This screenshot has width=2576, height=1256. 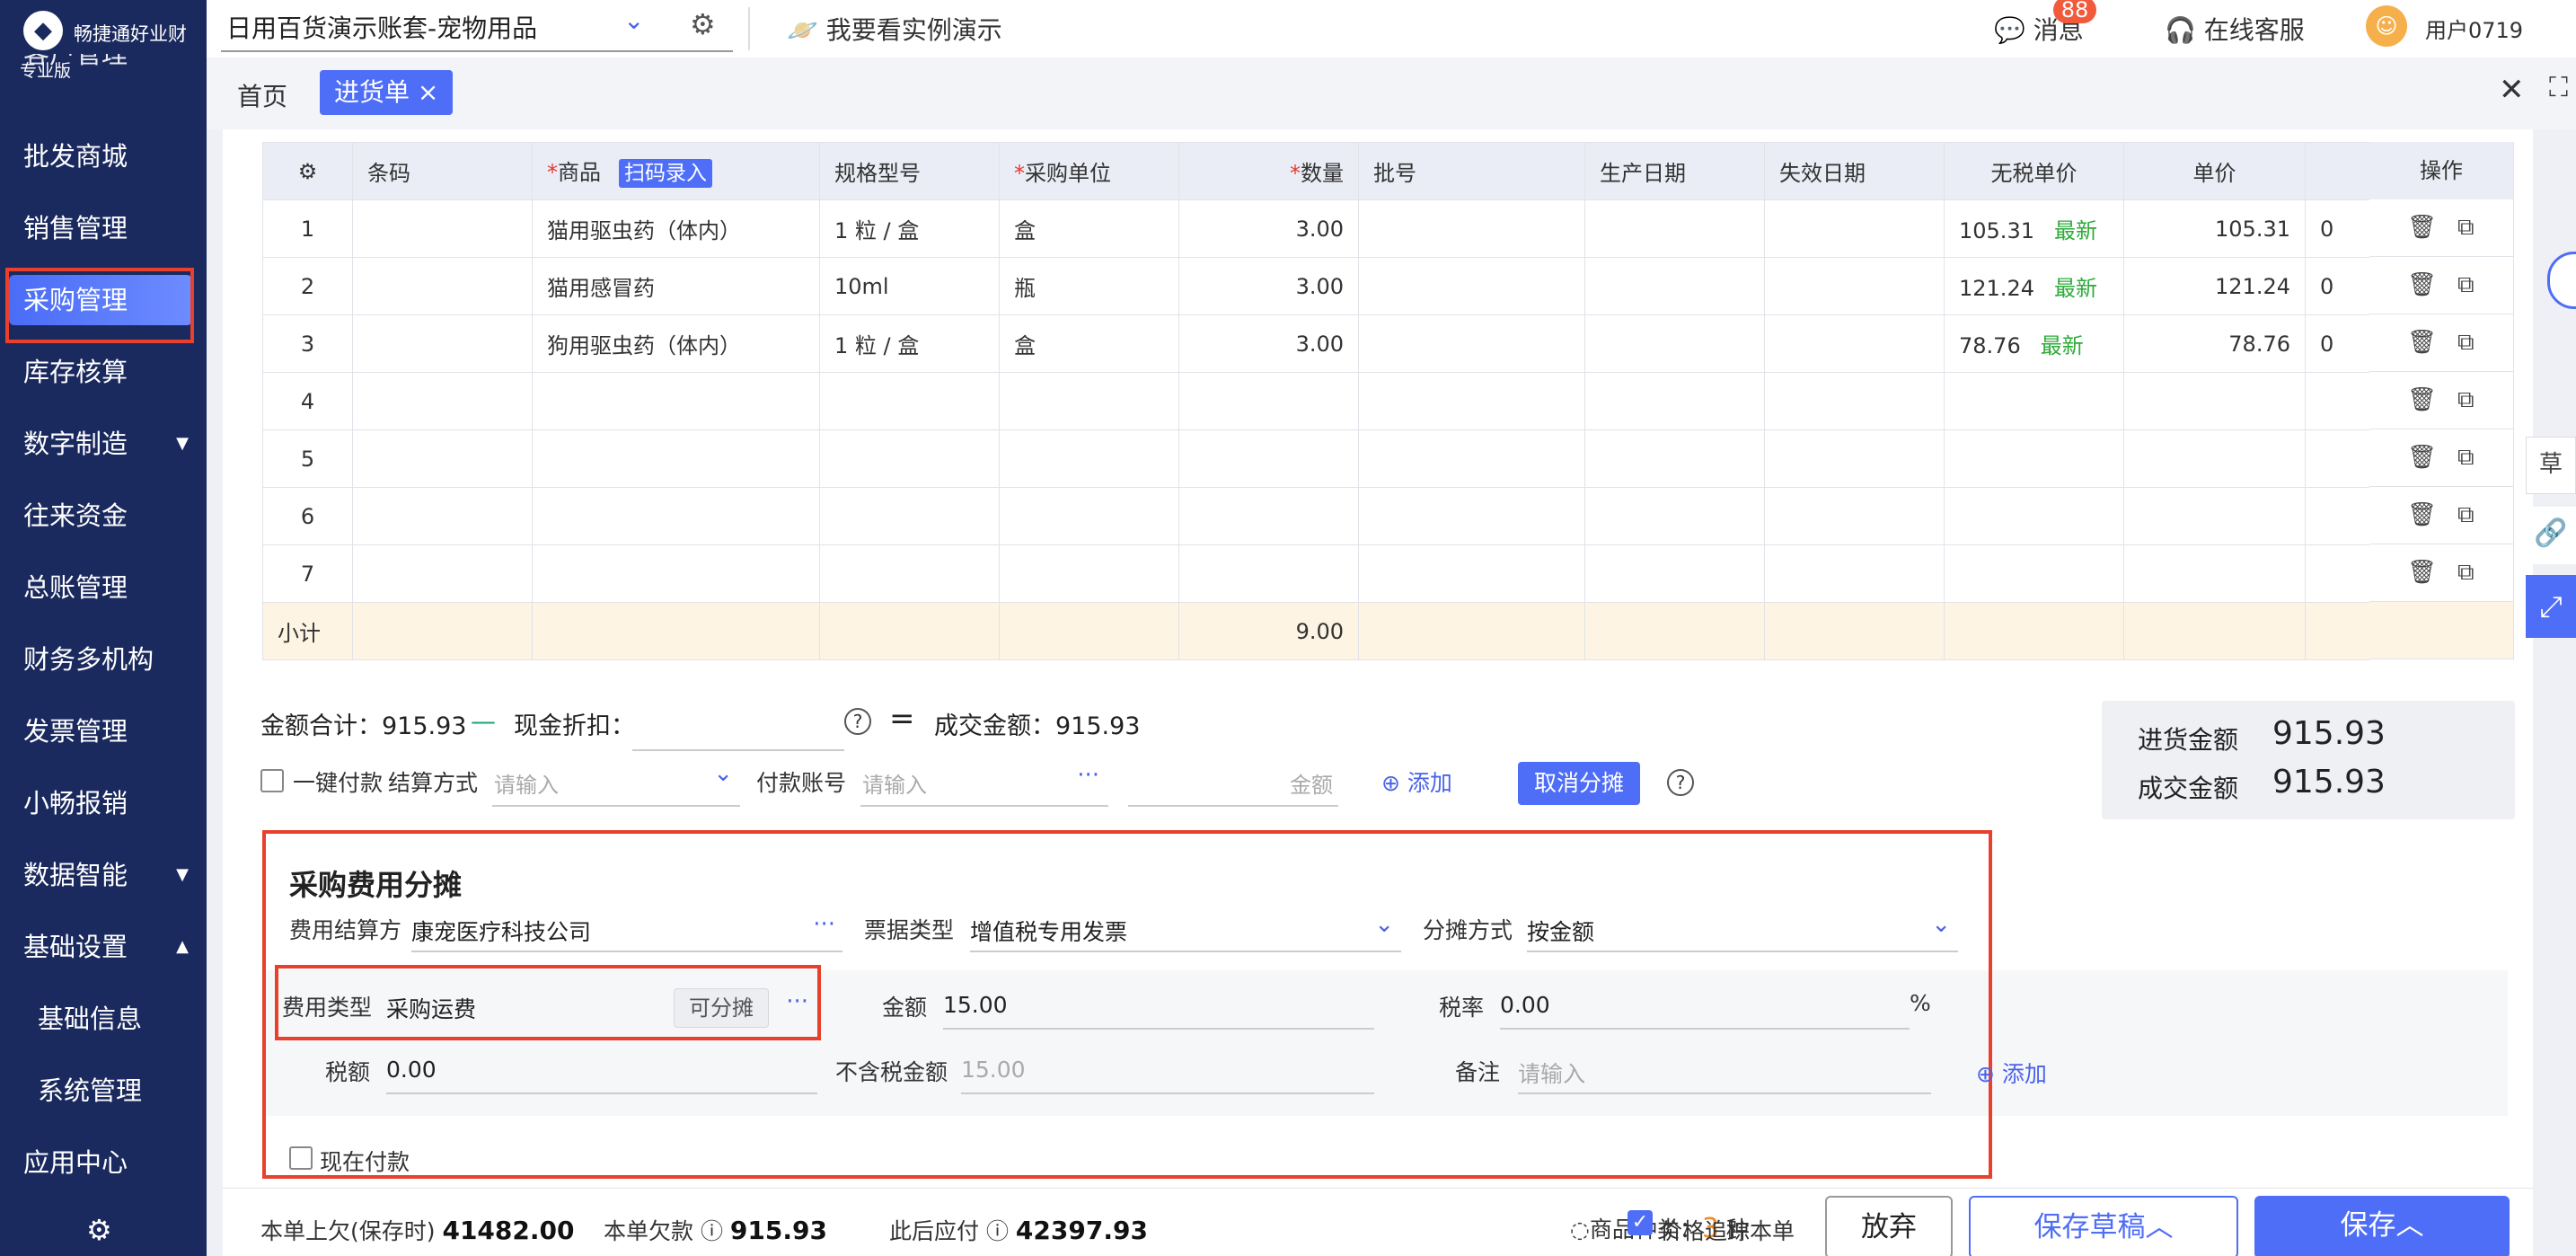 What do you see at coordinates (417, 1230) in the screenshot?
I see `prev-due: 本单上欠(保存时) 41482.00` at bounding box center [417, 1230].